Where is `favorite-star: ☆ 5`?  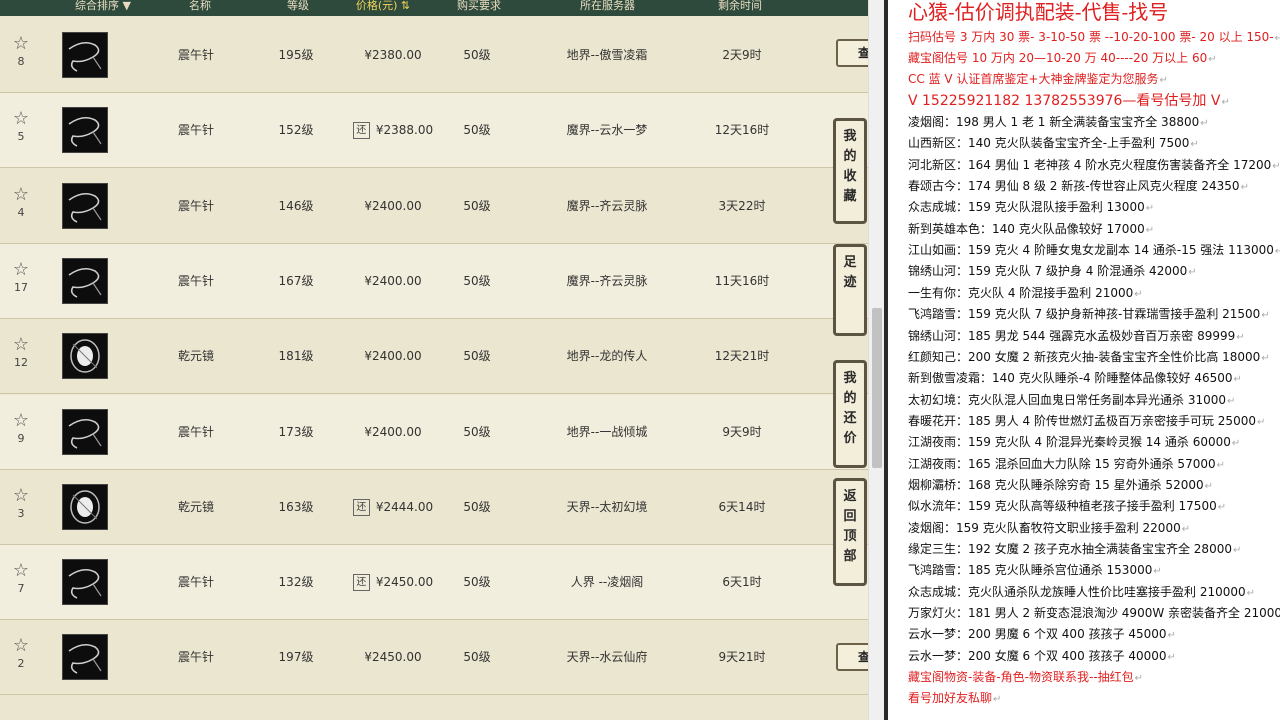 favorite-star: ☆ 5 is located at coordinates (21, 129).